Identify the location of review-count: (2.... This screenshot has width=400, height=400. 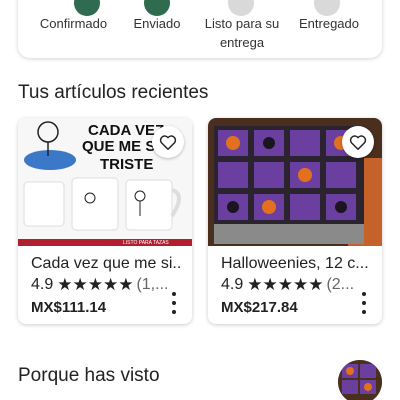
(340, 284).